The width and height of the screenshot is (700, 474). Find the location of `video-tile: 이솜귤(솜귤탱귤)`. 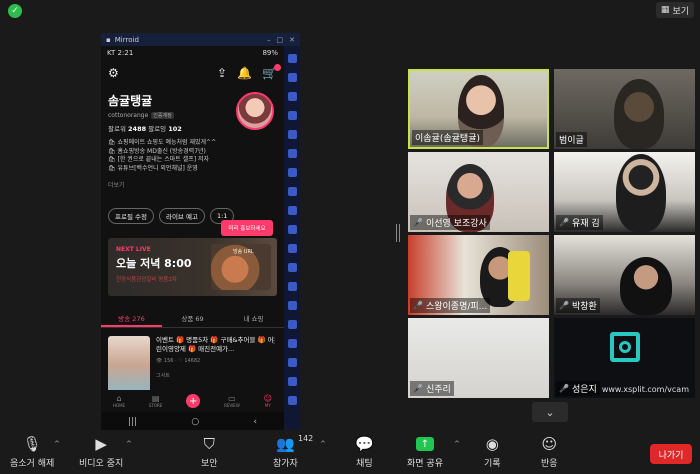

video-tile: 이솜귤(솜귤탱귤) is located at coordinates (478, 109).